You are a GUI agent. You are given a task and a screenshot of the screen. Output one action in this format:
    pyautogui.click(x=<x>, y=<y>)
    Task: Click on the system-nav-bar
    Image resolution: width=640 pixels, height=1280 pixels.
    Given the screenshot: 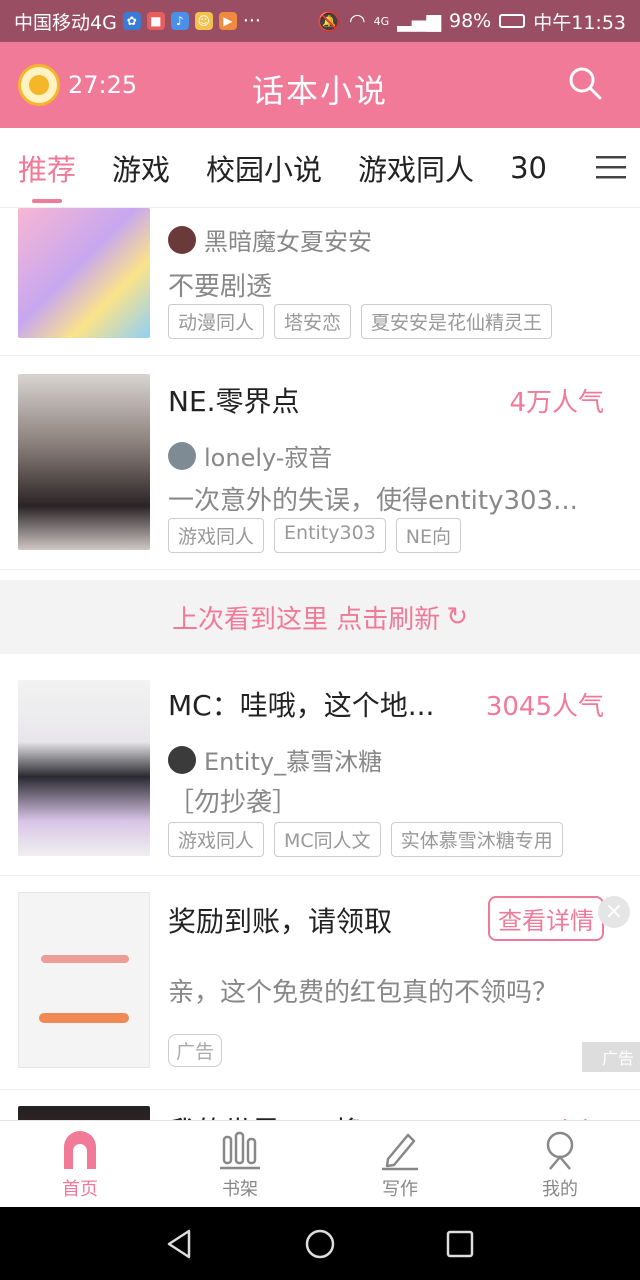 What is the action you would take?
    pyautogui.click(x=320, y=1243)
    